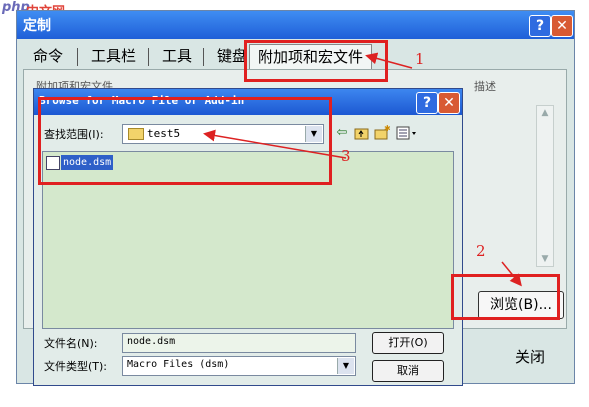  I want to click on annotation-number-3: 3, so click(346, 156).